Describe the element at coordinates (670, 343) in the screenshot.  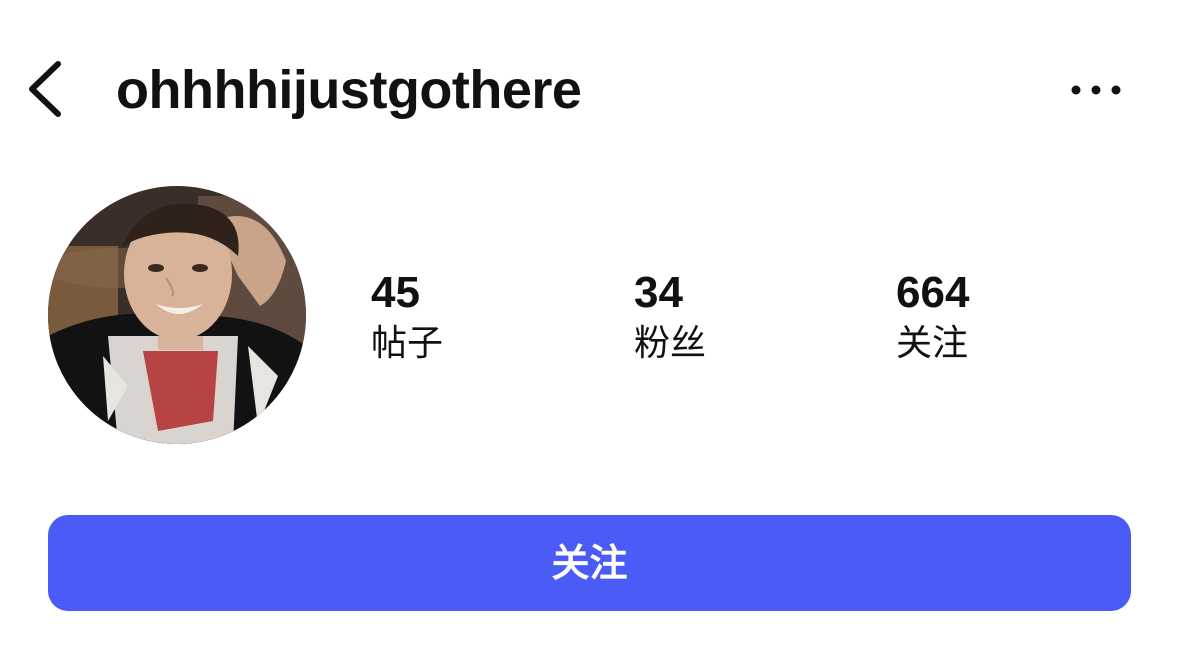
I see `followers-label: 粉丝` at that location.